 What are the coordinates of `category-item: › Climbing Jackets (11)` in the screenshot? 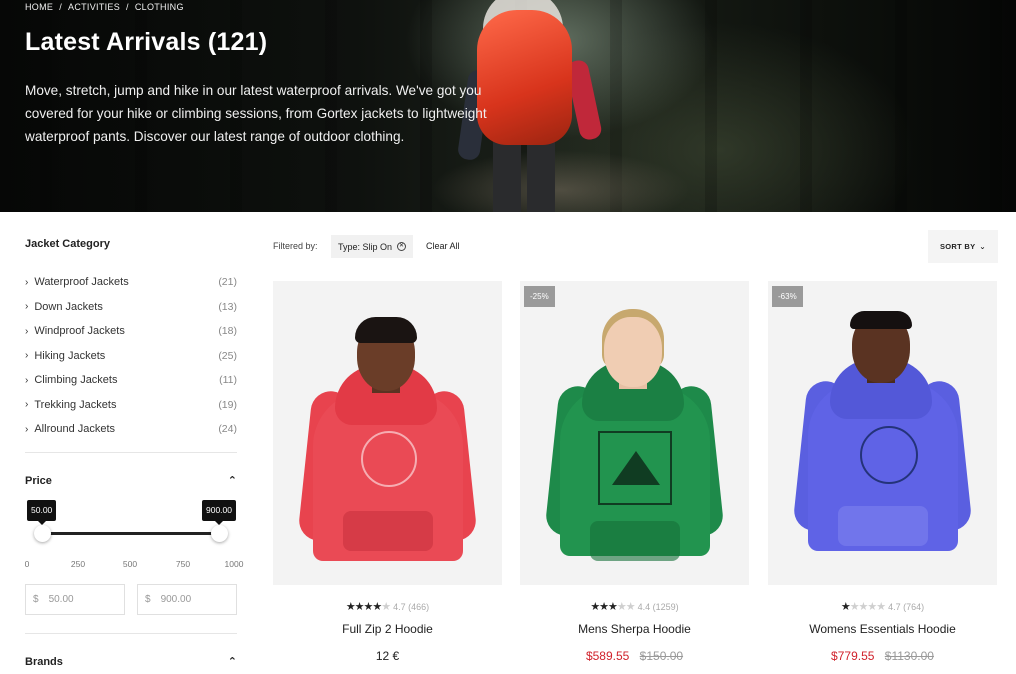 It's located at (131, 380).